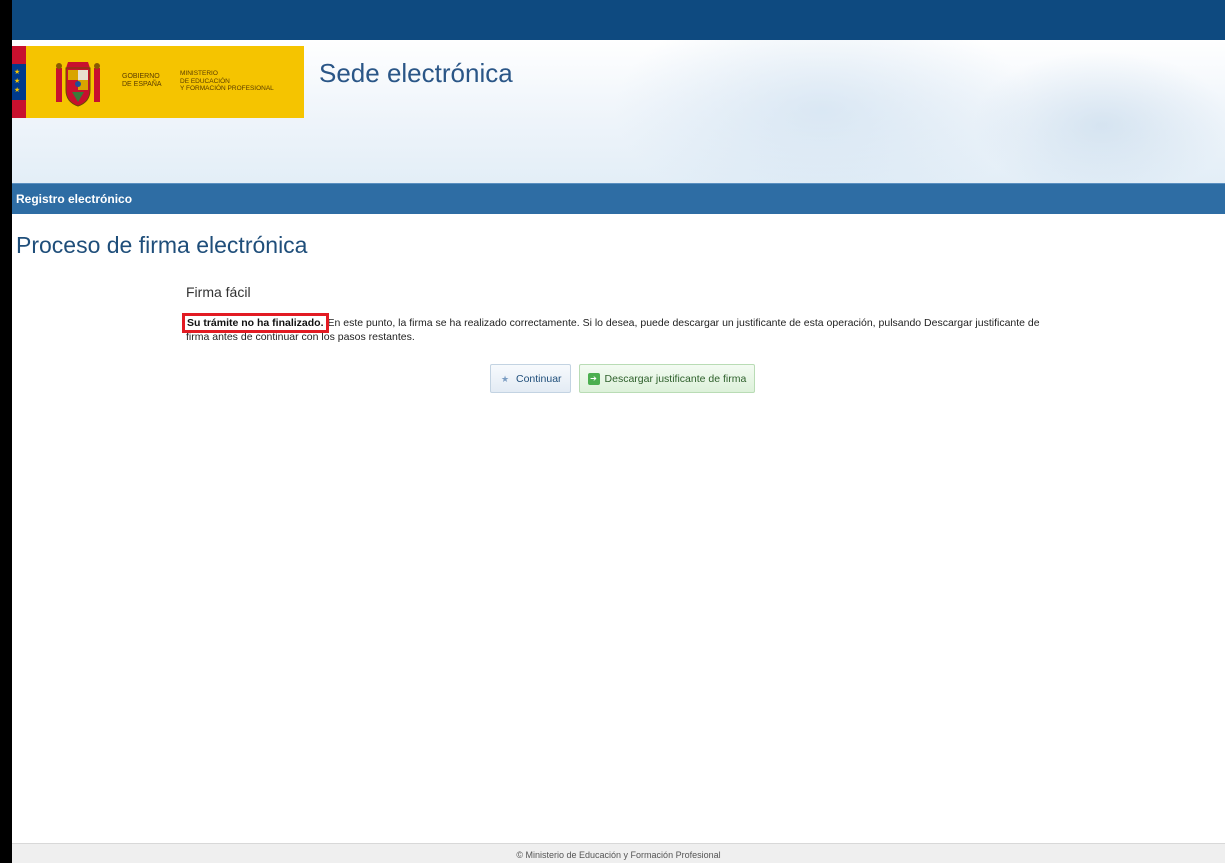  What do you see at coordinates (593, 378) in the screenshot?
I see `download-icon: ➔` at bounding box center [593, 378].